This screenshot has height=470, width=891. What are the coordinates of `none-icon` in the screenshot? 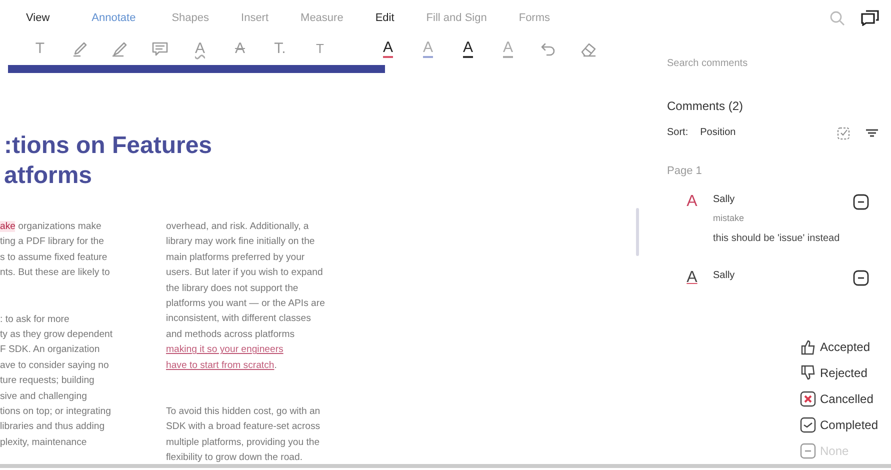 It's located at (808, 451).